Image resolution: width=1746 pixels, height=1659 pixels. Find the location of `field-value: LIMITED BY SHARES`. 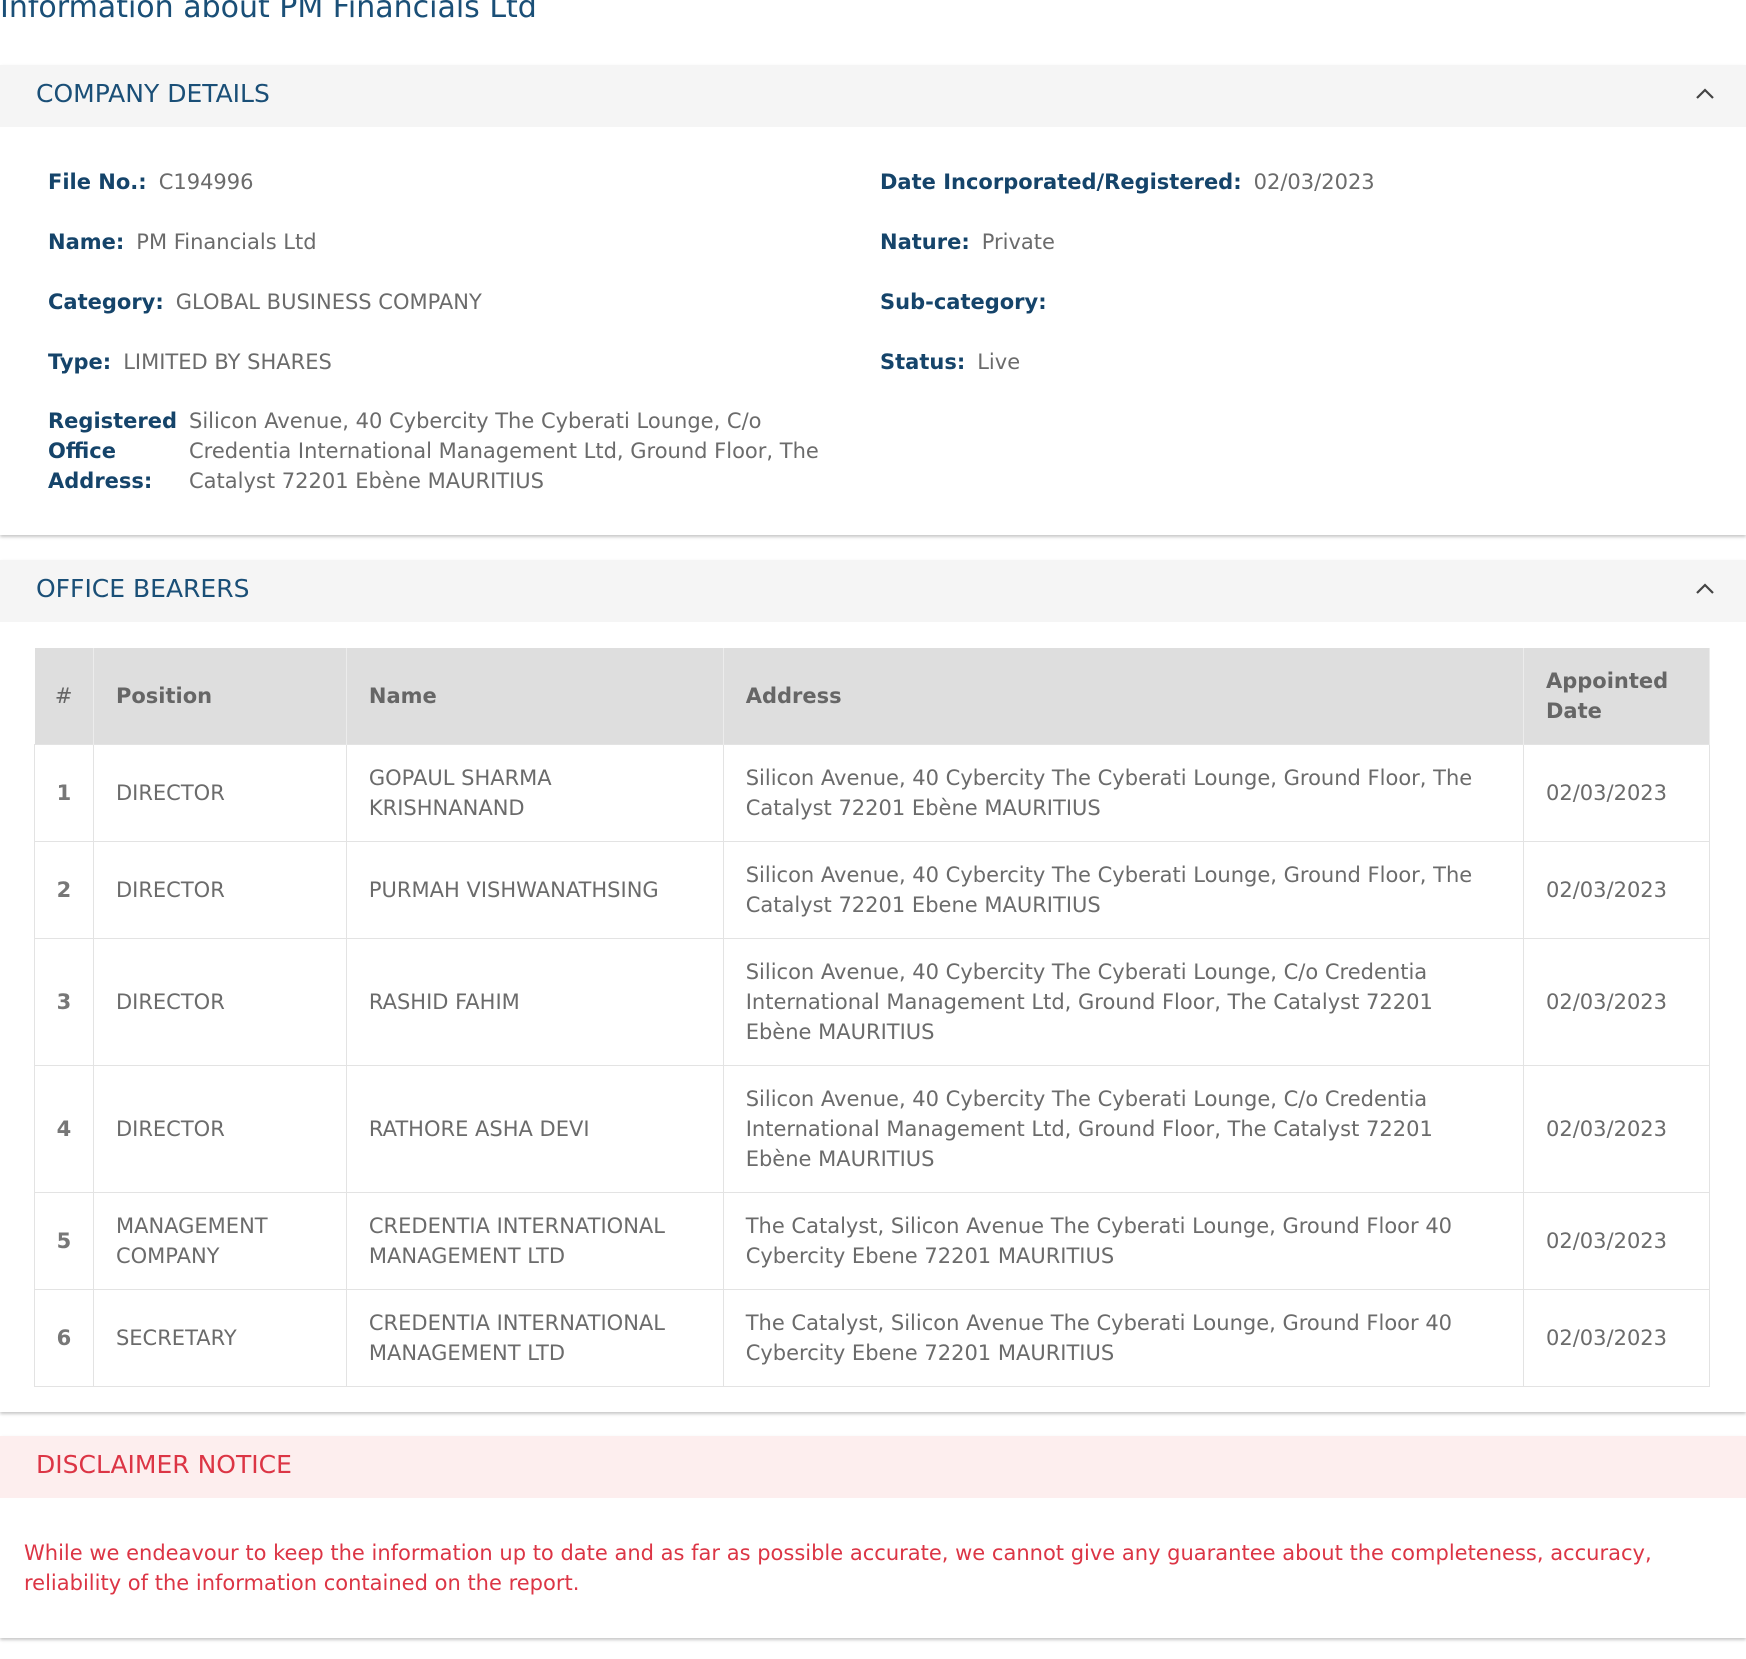

field-value: LIMITED BY SHARES is located at coordinates (227, 362).